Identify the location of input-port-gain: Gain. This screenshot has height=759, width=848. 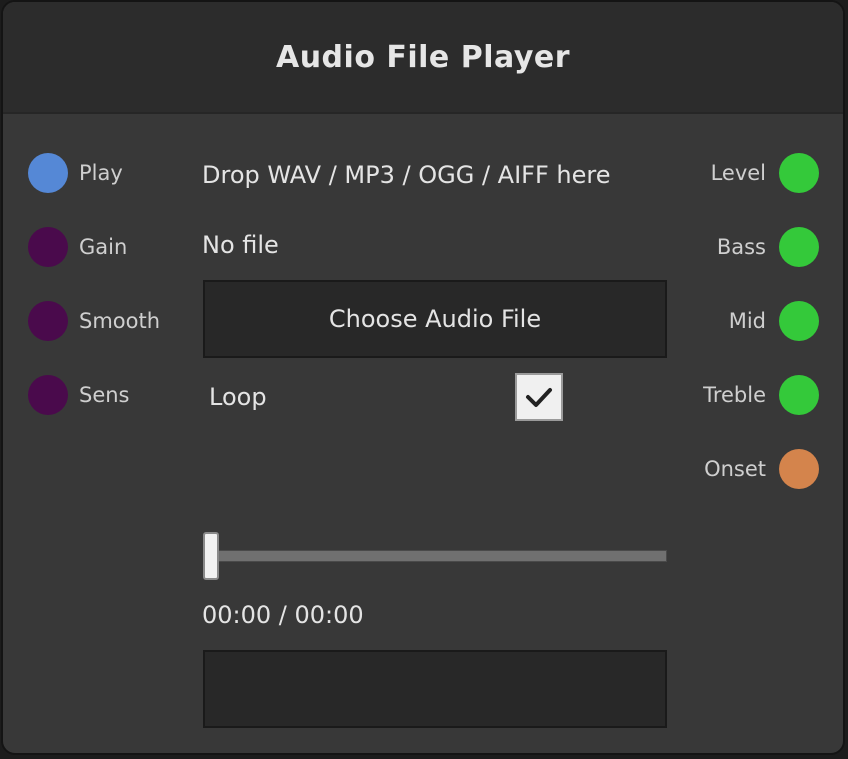
(77, 247).